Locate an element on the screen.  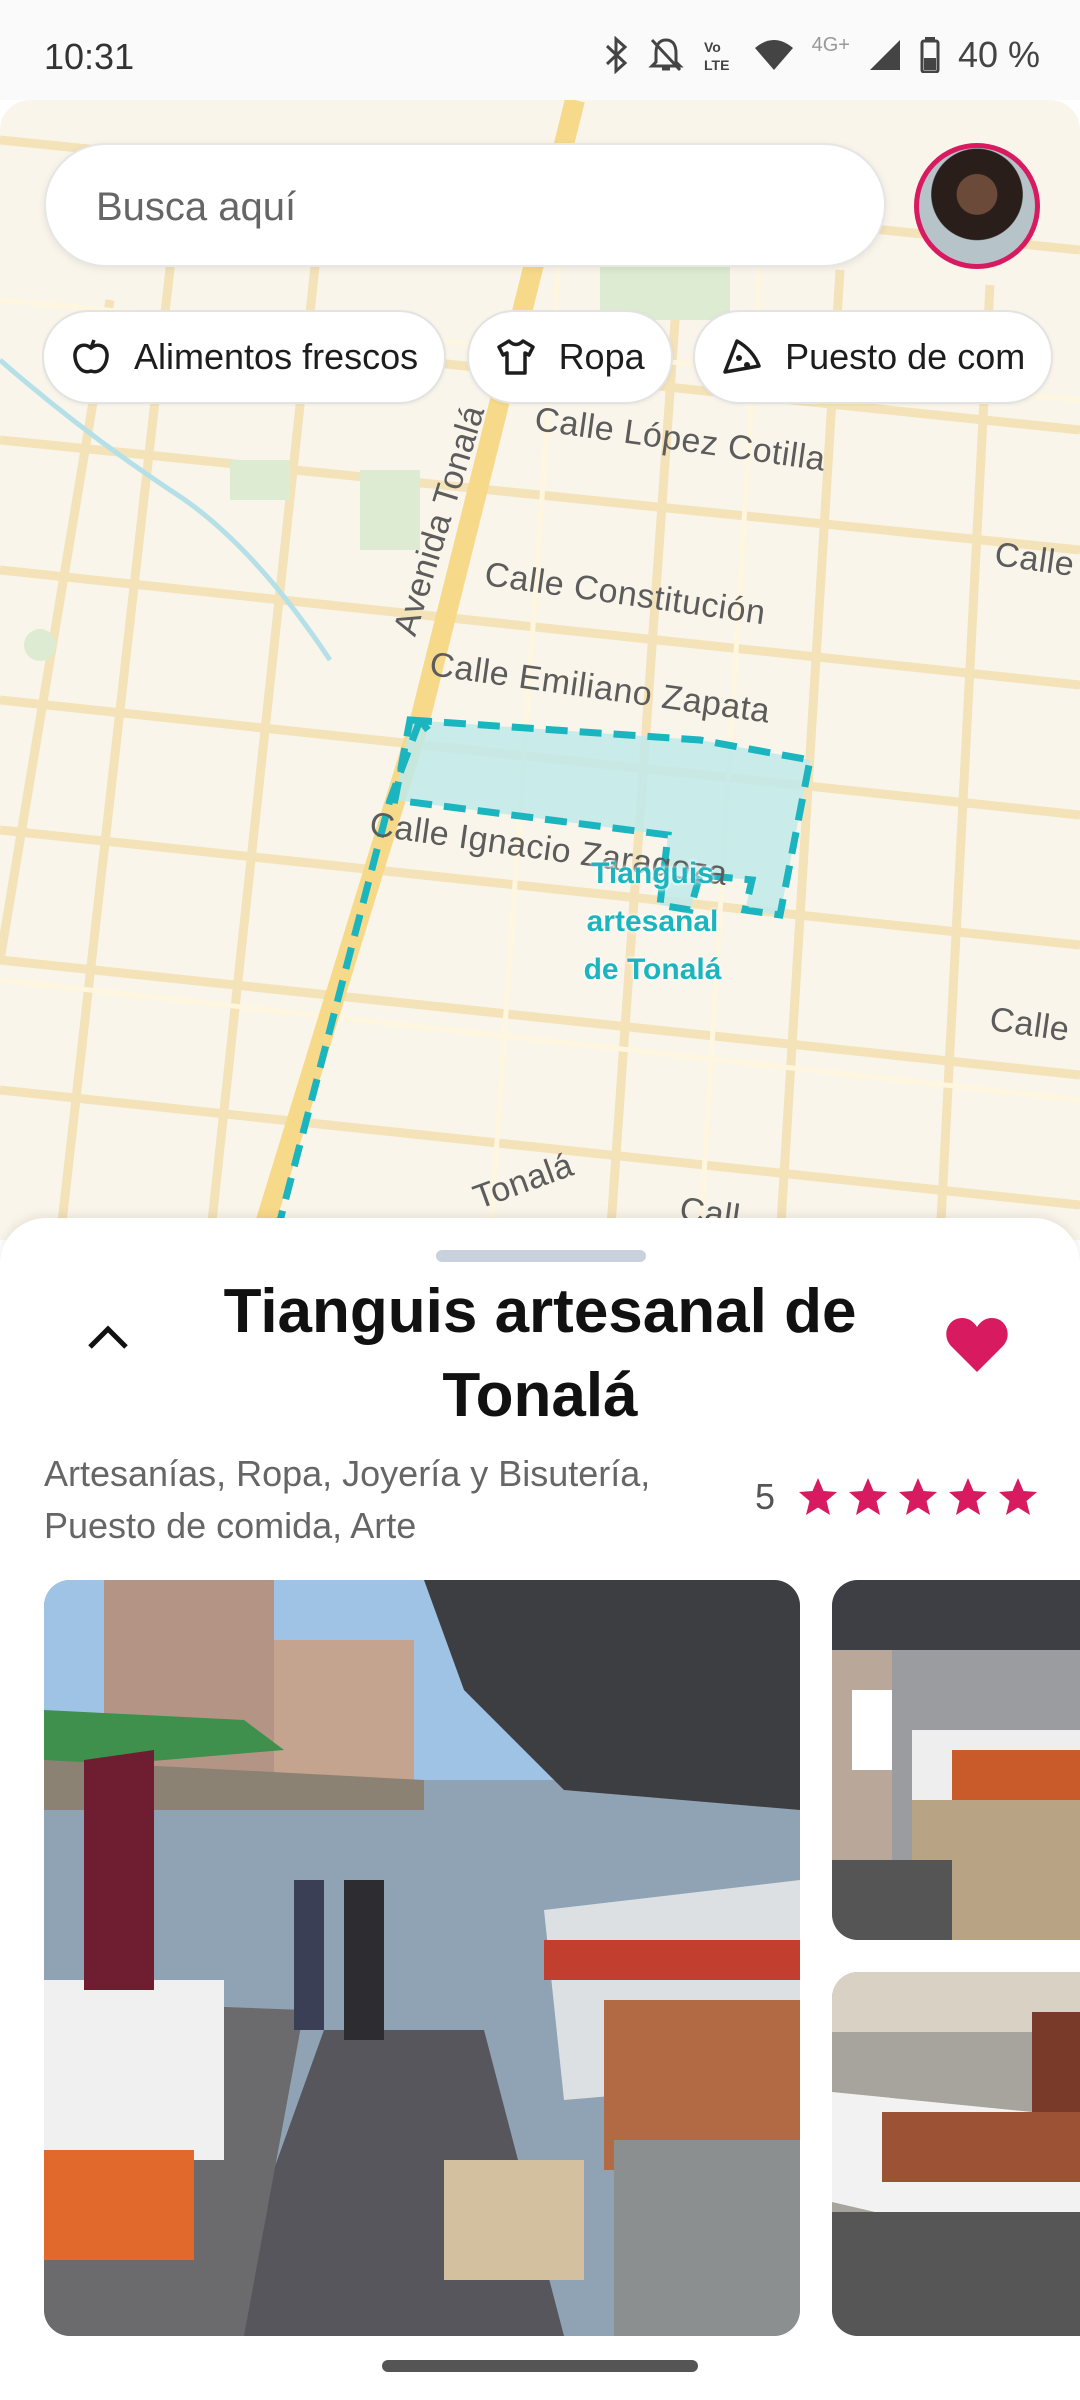
place-title: Tianguis artesanal de Tonalá is located at coordinates (540, 1353).